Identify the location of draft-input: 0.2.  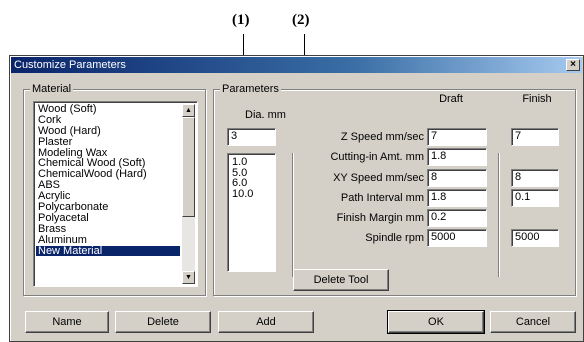
(457, 218).